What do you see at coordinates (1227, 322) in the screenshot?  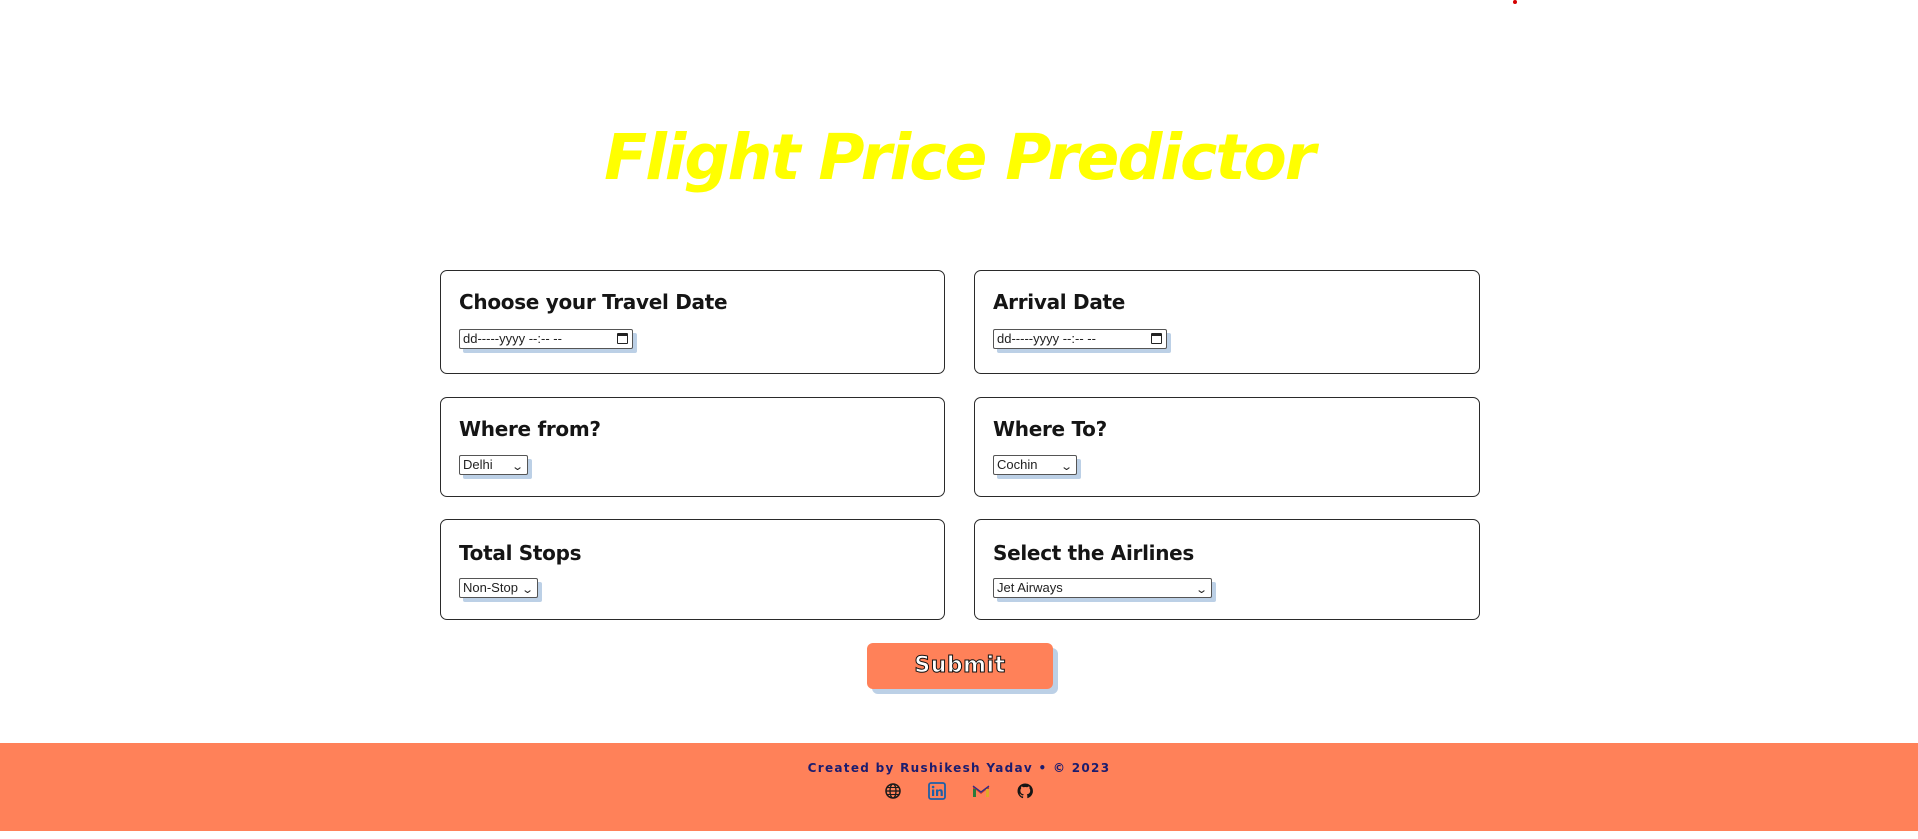 I see `arrival-date-card: Arrival Date dd-----yyyy --:-- --` at bounding box center [1227, 322].